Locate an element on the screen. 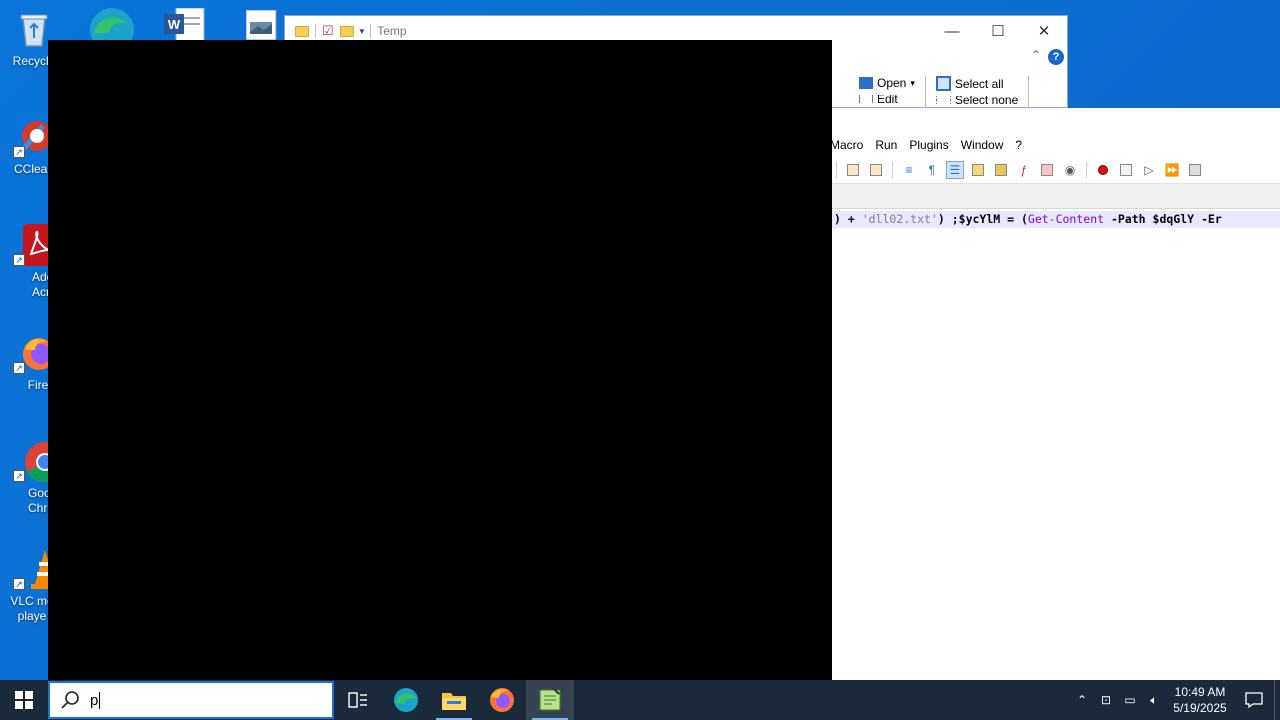  edit-icon is located at coordinates (866, 99).